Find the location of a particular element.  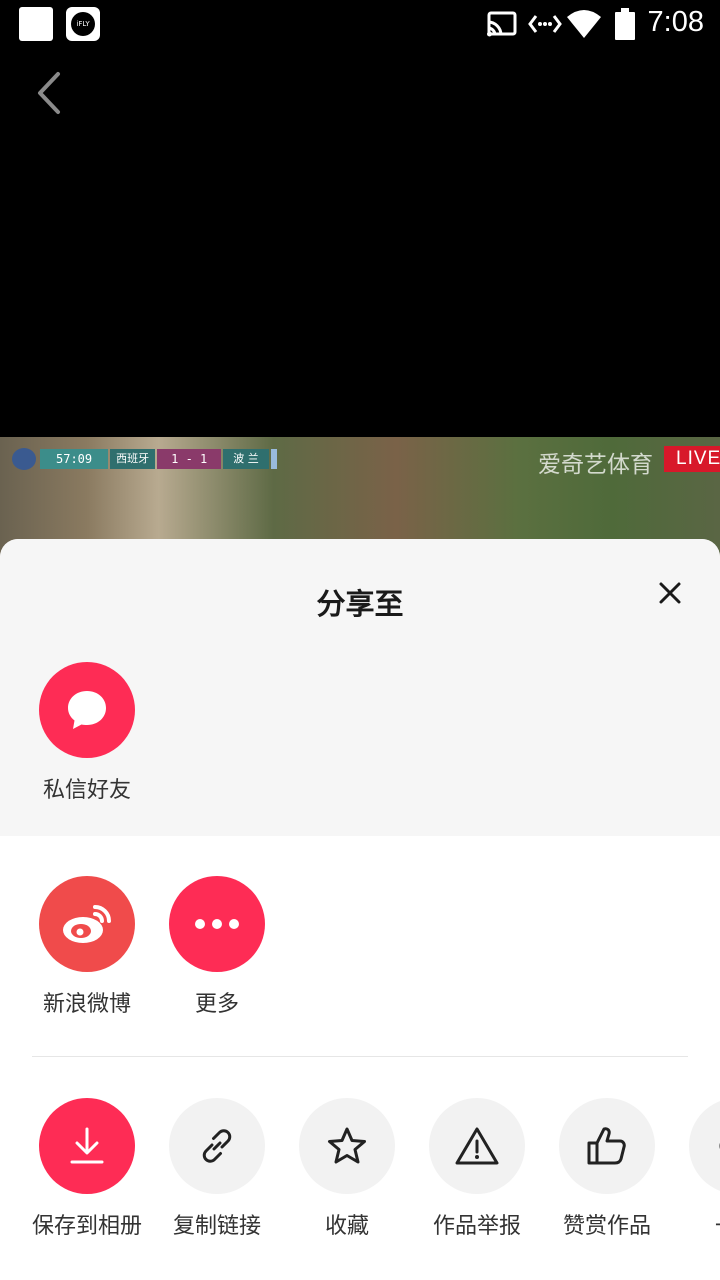

action-reward: 赞赏作品 is located at coordinates (607, 1169).